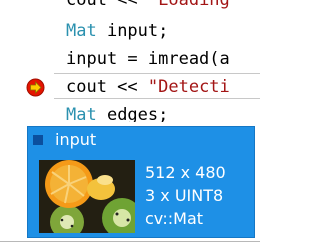  Describe the element at coordinates (174, 218) in the screenshot. I see `image-type-label: cv::Mat` at that location.